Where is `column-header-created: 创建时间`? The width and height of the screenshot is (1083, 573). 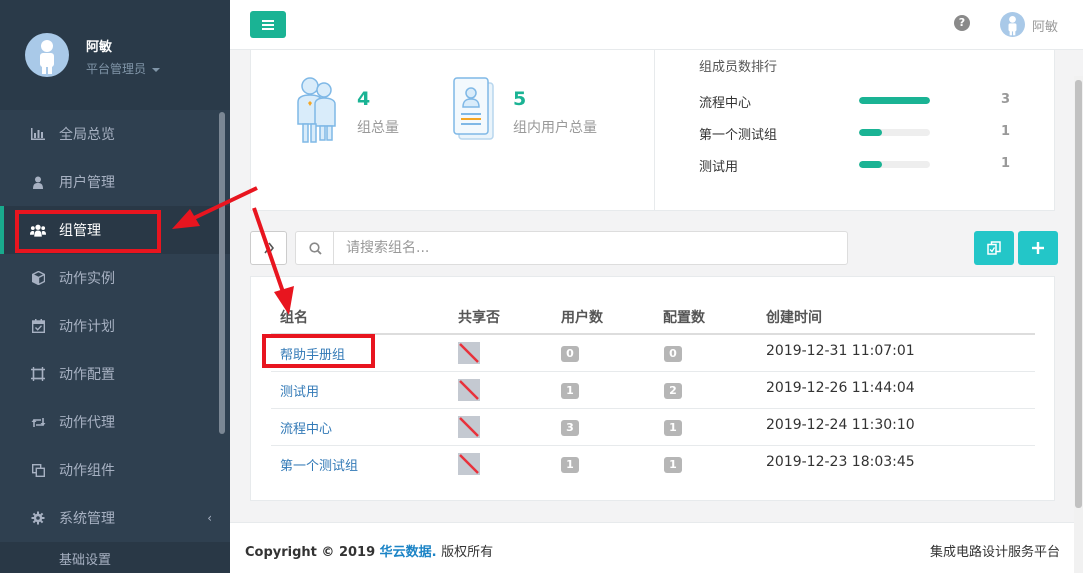 column-header-created: 创建时间 is located at coordinates (794, 317).